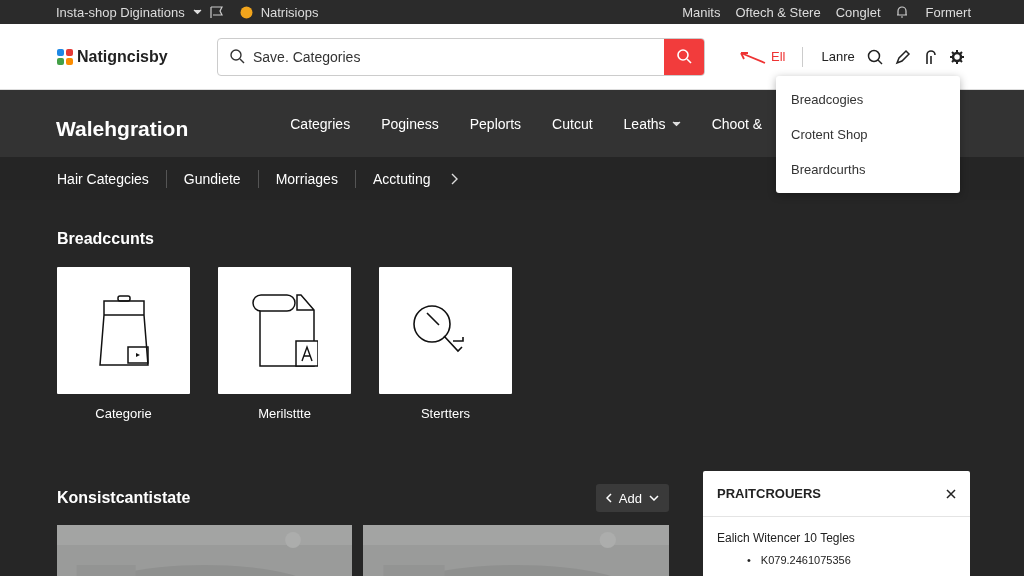 The height and width of the screenshot is (576, 1024). Describe the element at coordinates (901, 12) in the screenshot. I see `bell-icon` at that location.